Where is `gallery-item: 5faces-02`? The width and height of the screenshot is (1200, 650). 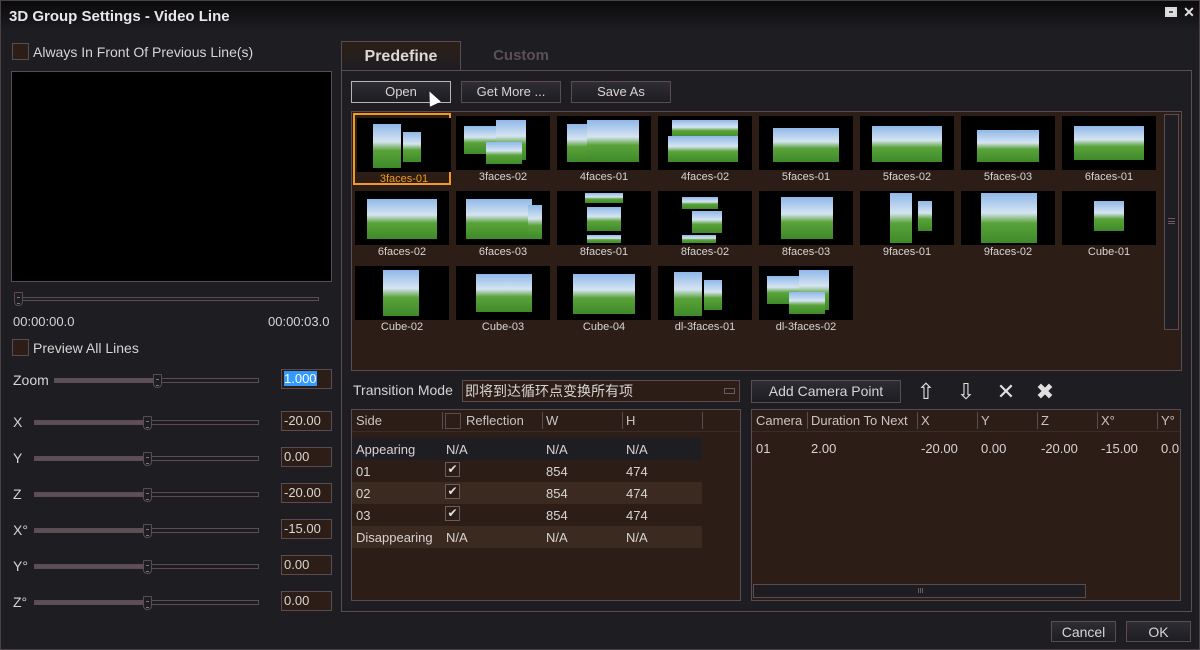
gallery-item: 5faces-02 is located at coordinates (907, 149).